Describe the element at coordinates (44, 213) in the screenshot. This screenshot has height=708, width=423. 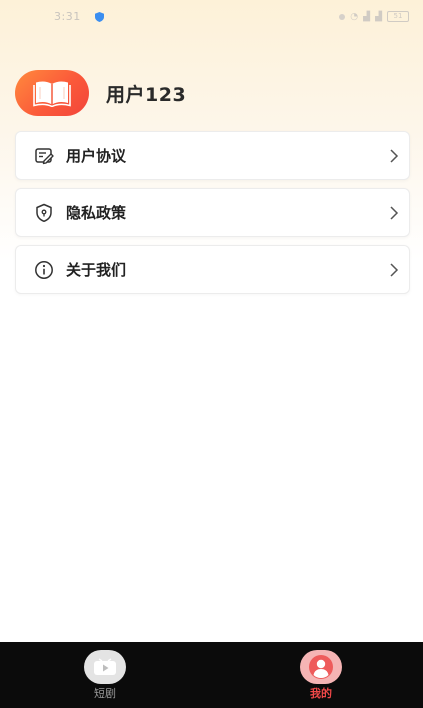
I see `shield-icon` at that location.